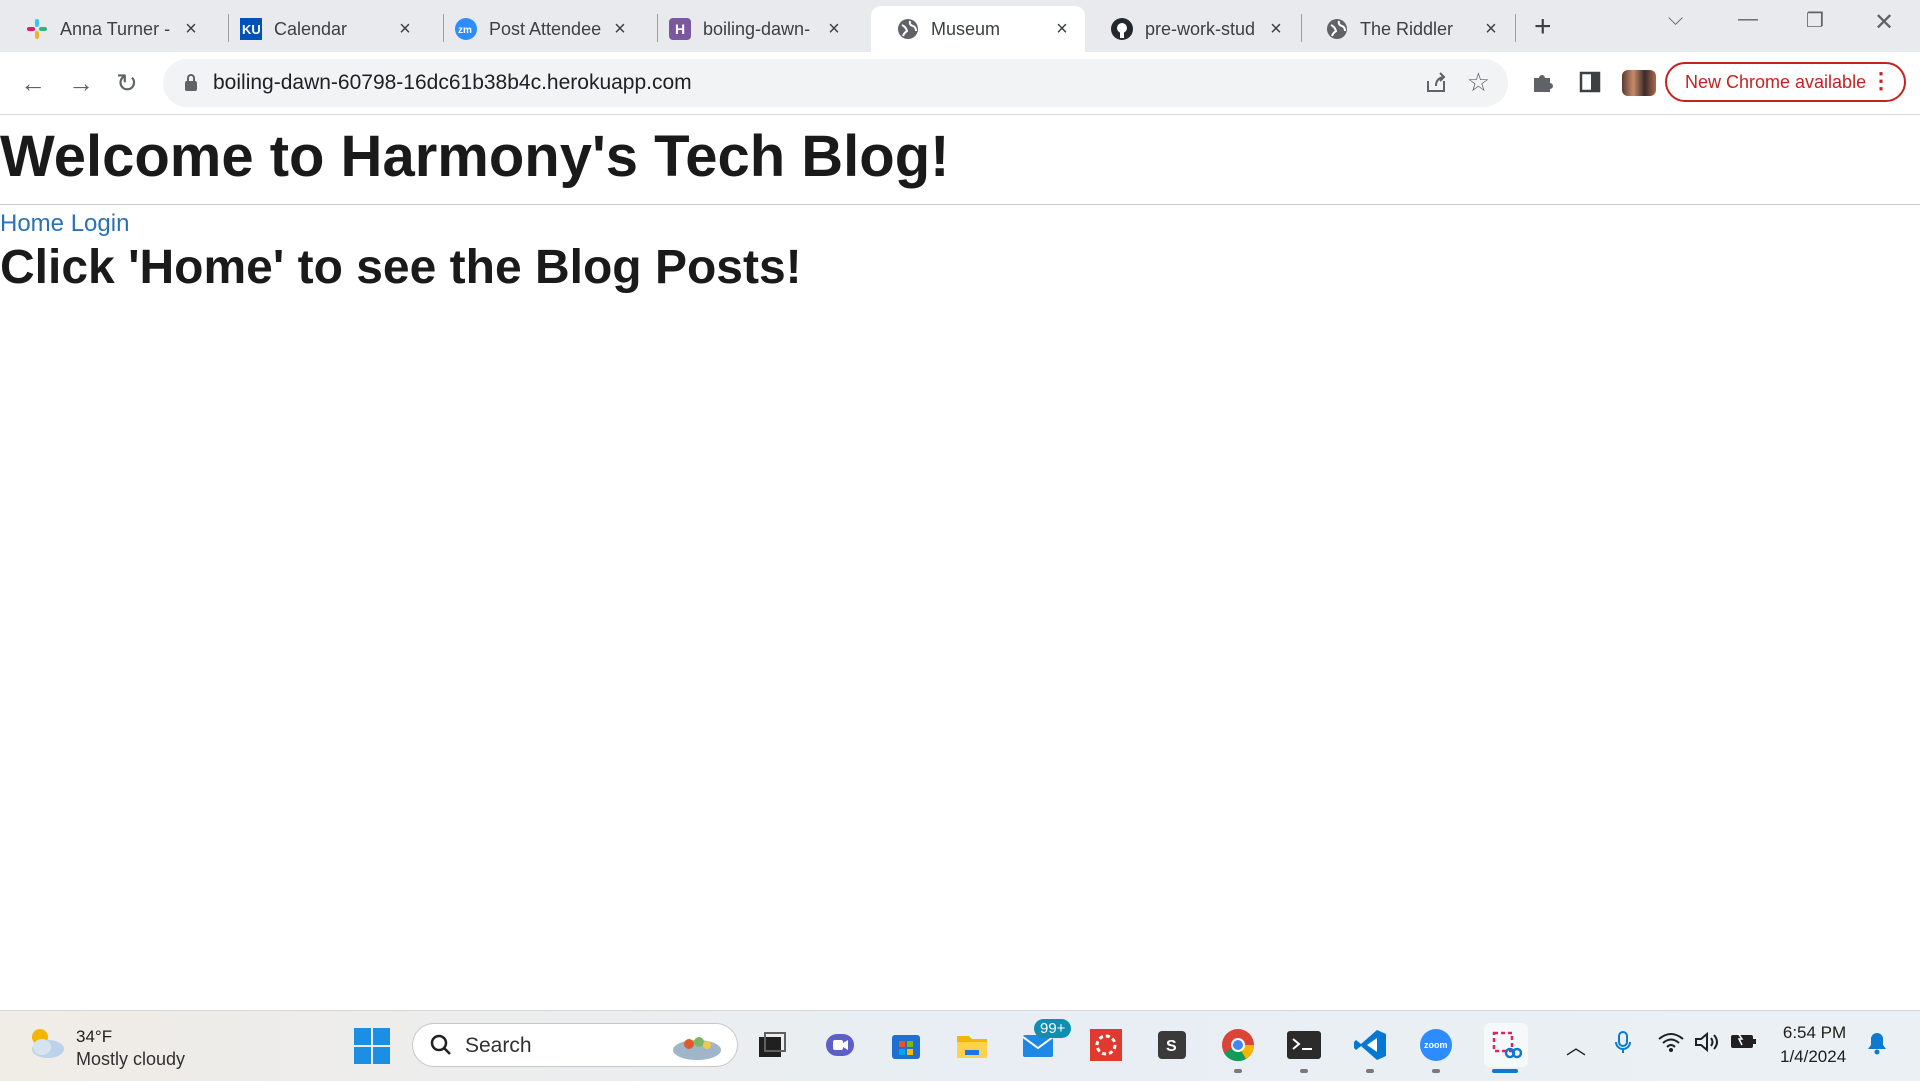 The width and height of the screenshot is (1920, 1081). I want to click on forward-icon: →, so click(81, 83).